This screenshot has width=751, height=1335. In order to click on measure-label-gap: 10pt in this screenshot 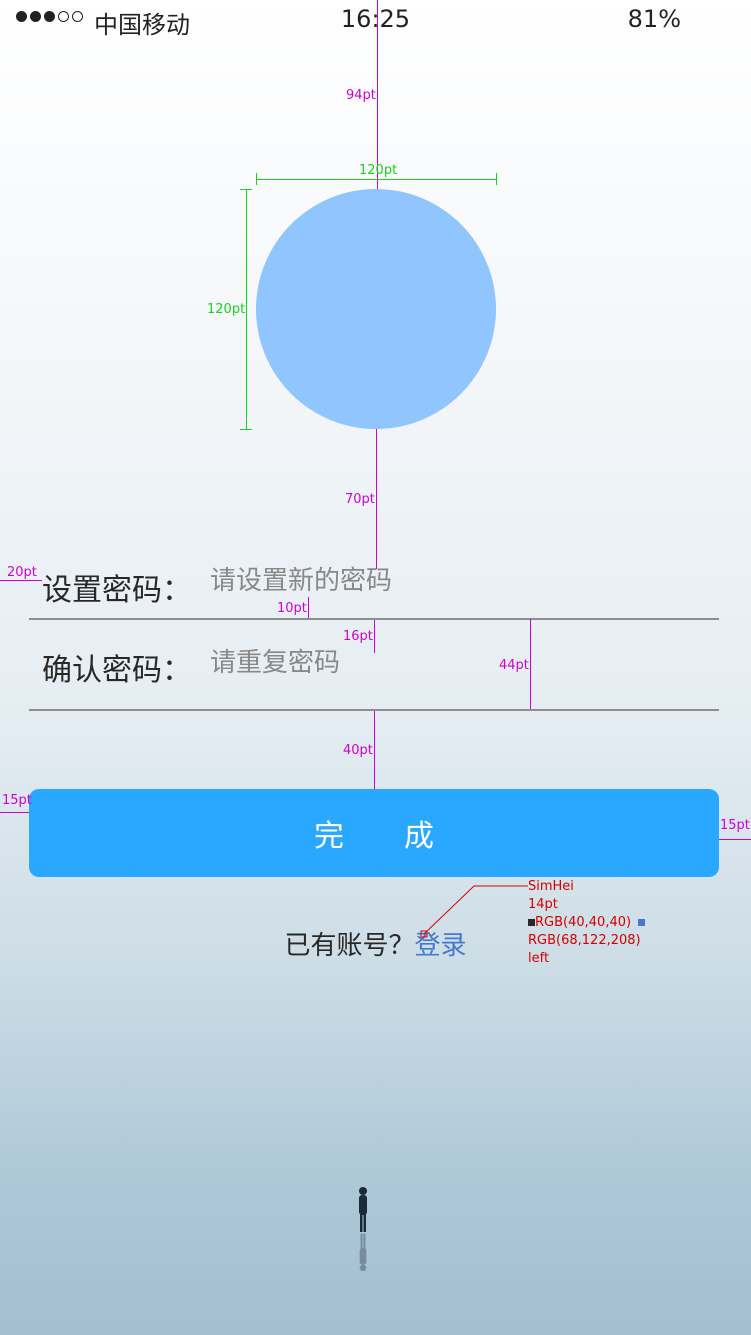, I will do `click(292, 608)`.